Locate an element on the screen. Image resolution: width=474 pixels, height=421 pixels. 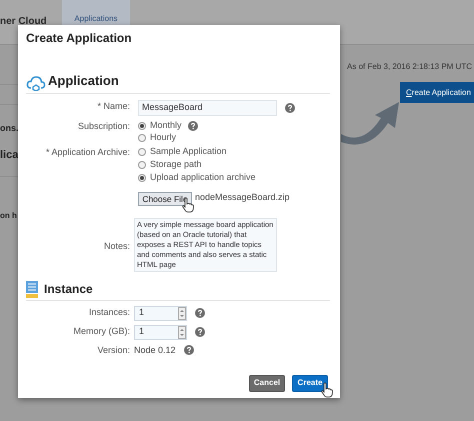
create-button: Create is located at coordinates (310, 383).